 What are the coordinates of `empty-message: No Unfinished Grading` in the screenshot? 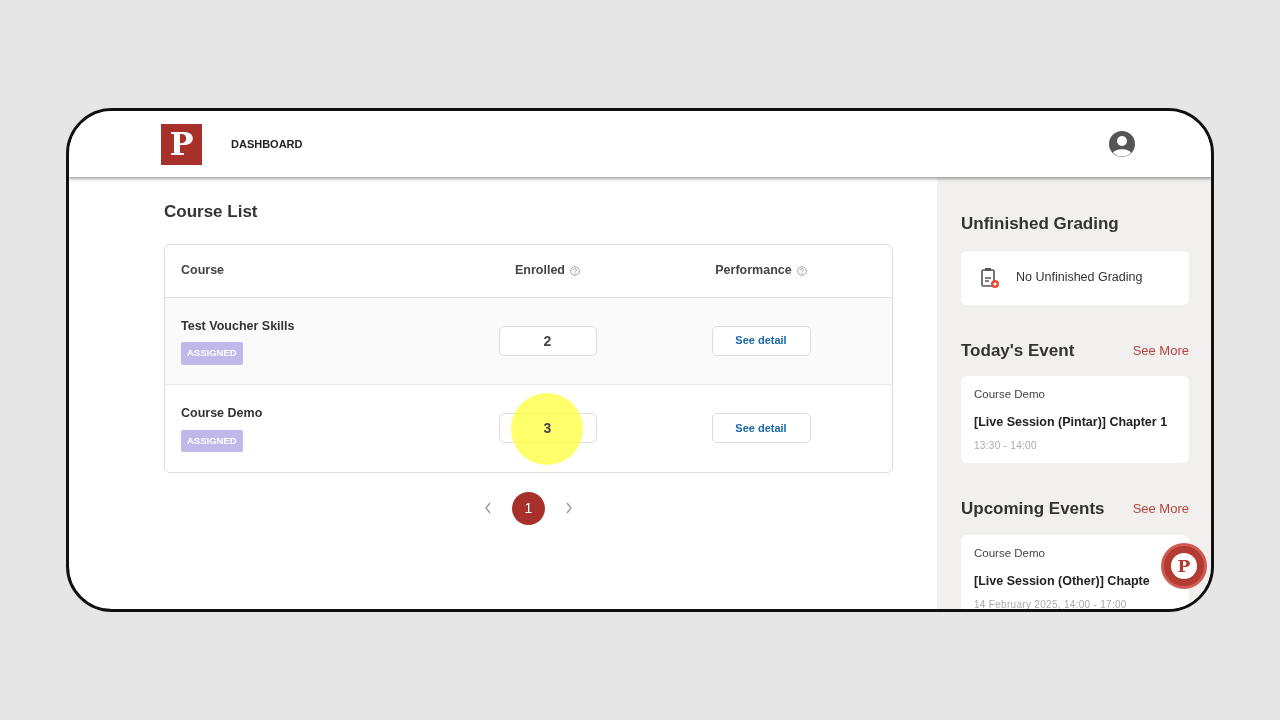 It's located at (1079, 278).